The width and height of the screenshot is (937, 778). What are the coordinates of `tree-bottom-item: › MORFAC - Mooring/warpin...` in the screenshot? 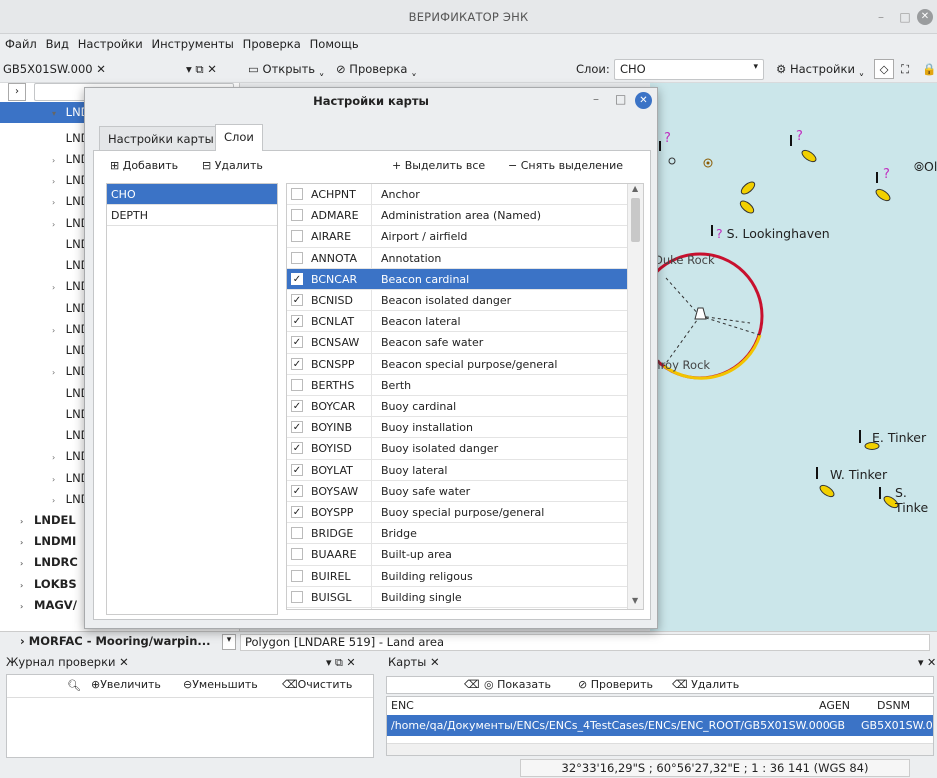 It's located at (115, 641).